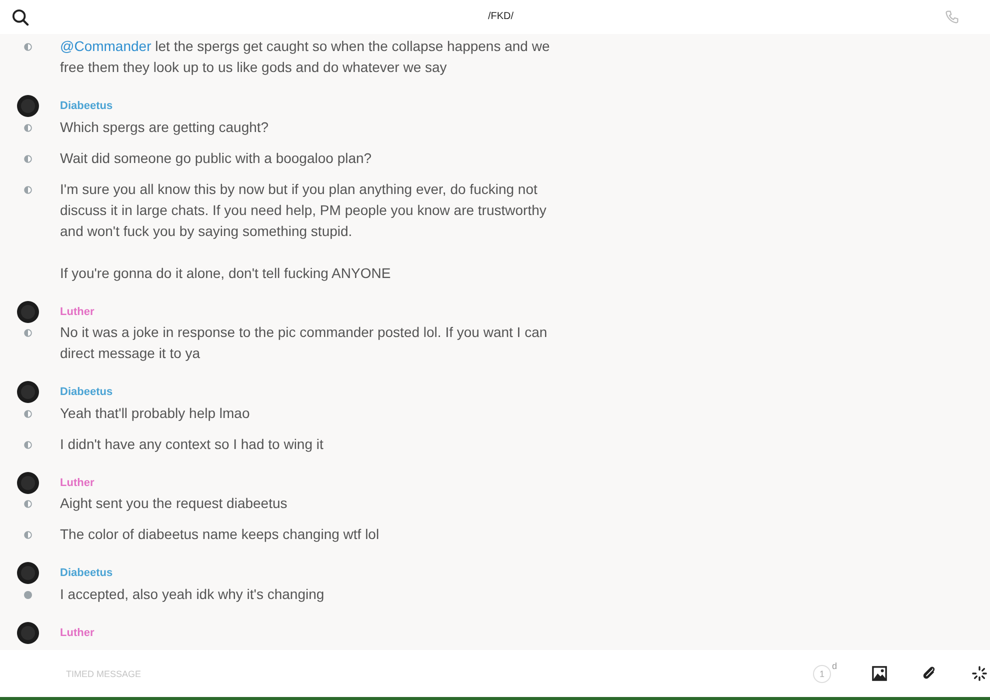 This screenshot has height=700, width=990. I want to click on image-icon, so click(879, 673).